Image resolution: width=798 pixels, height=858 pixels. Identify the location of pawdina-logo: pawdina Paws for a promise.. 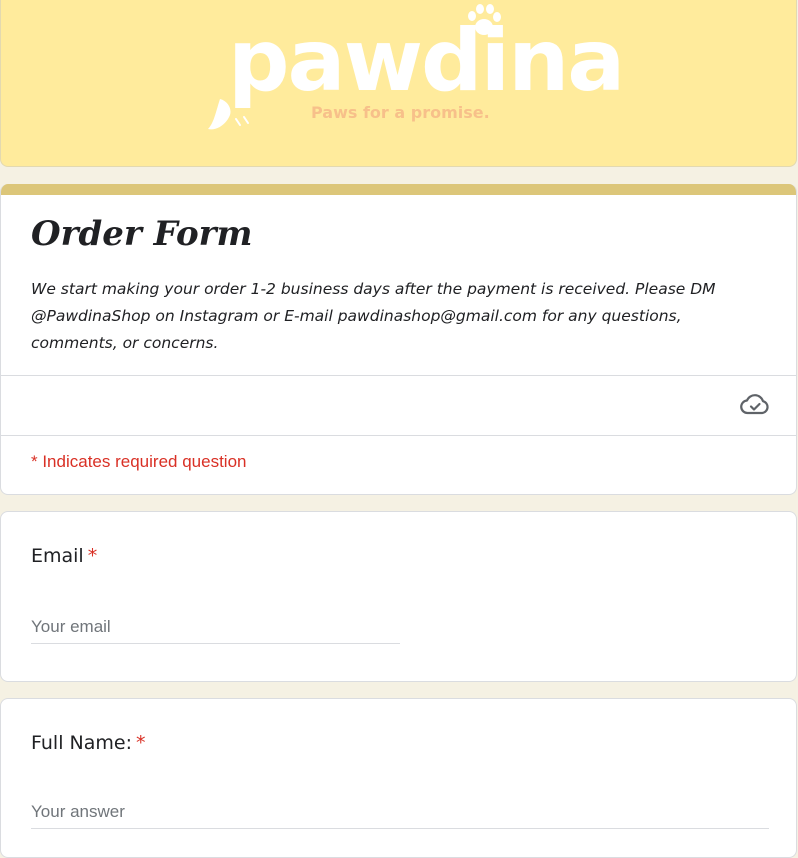
(415, 70).